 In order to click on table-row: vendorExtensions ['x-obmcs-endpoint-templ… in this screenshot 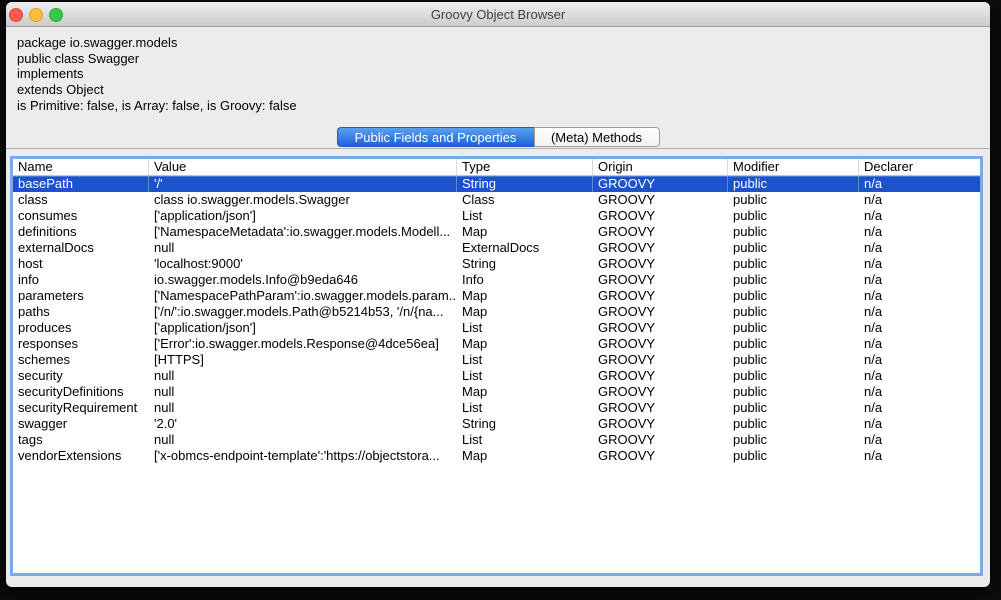, I will do `click(496, 456)`.